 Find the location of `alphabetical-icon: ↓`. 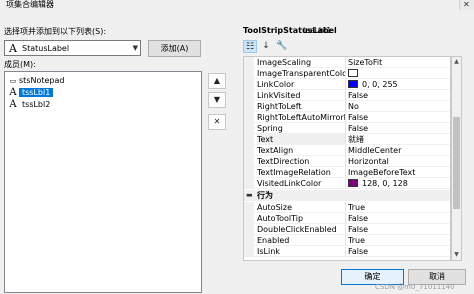

alphabetical-icon: ↓ is located at coordinates (266, 46).